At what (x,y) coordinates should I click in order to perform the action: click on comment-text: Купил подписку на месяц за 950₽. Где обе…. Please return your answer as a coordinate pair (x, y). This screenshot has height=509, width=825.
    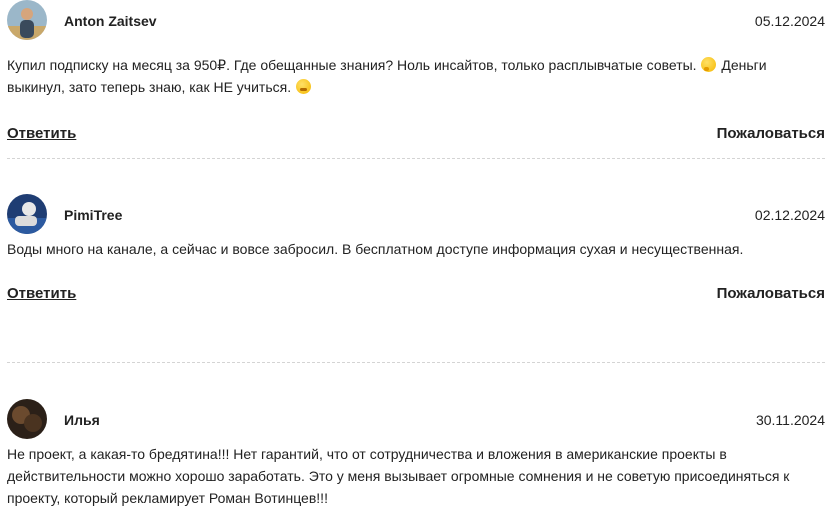
    Looking at the image, I should click on (416, 76).